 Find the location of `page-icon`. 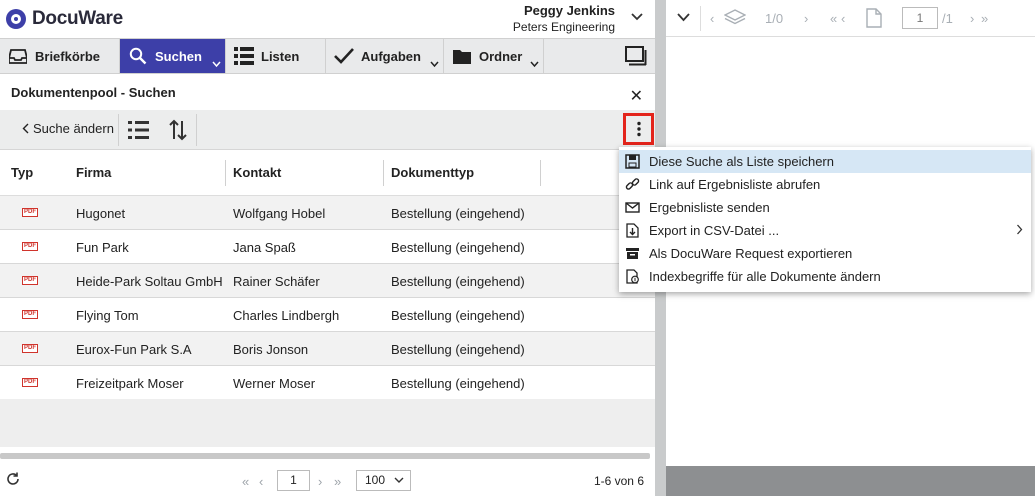

page-icon is located at coordinates (874, 18).